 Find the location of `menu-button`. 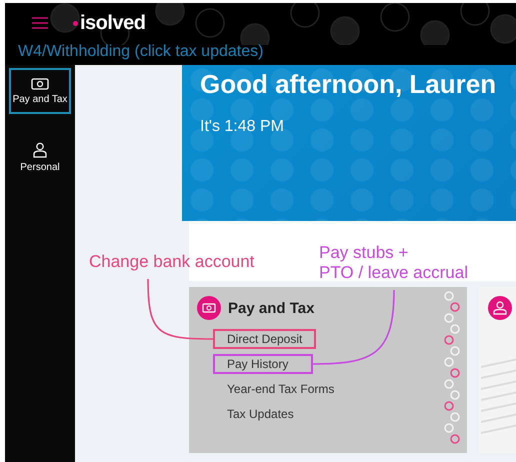

menu-button is located at coordinates (40, 23).